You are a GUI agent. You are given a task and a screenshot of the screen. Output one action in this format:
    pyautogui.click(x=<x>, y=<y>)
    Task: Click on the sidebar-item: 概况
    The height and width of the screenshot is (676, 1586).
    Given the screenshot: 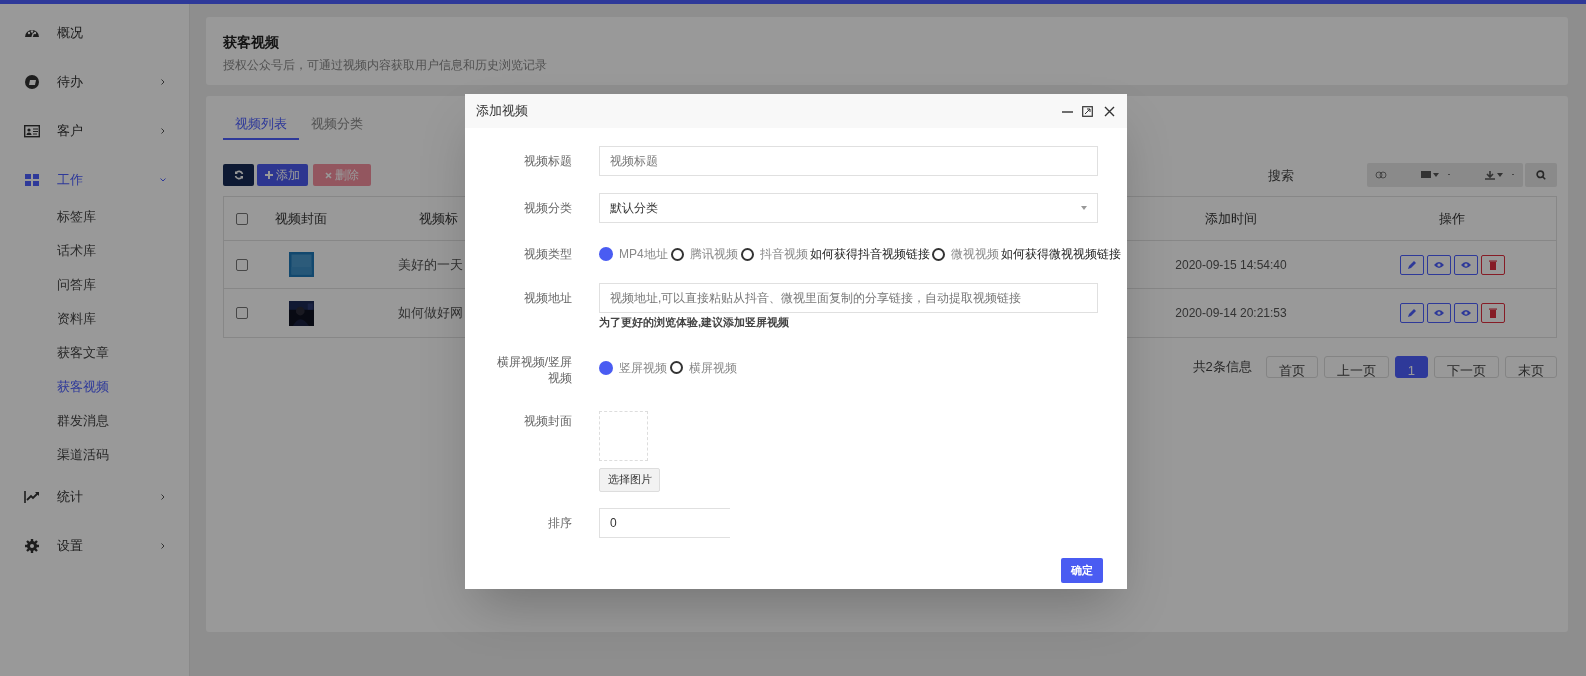 What is the action you would take?
    pyautogui.click(x=94, y=32)
    